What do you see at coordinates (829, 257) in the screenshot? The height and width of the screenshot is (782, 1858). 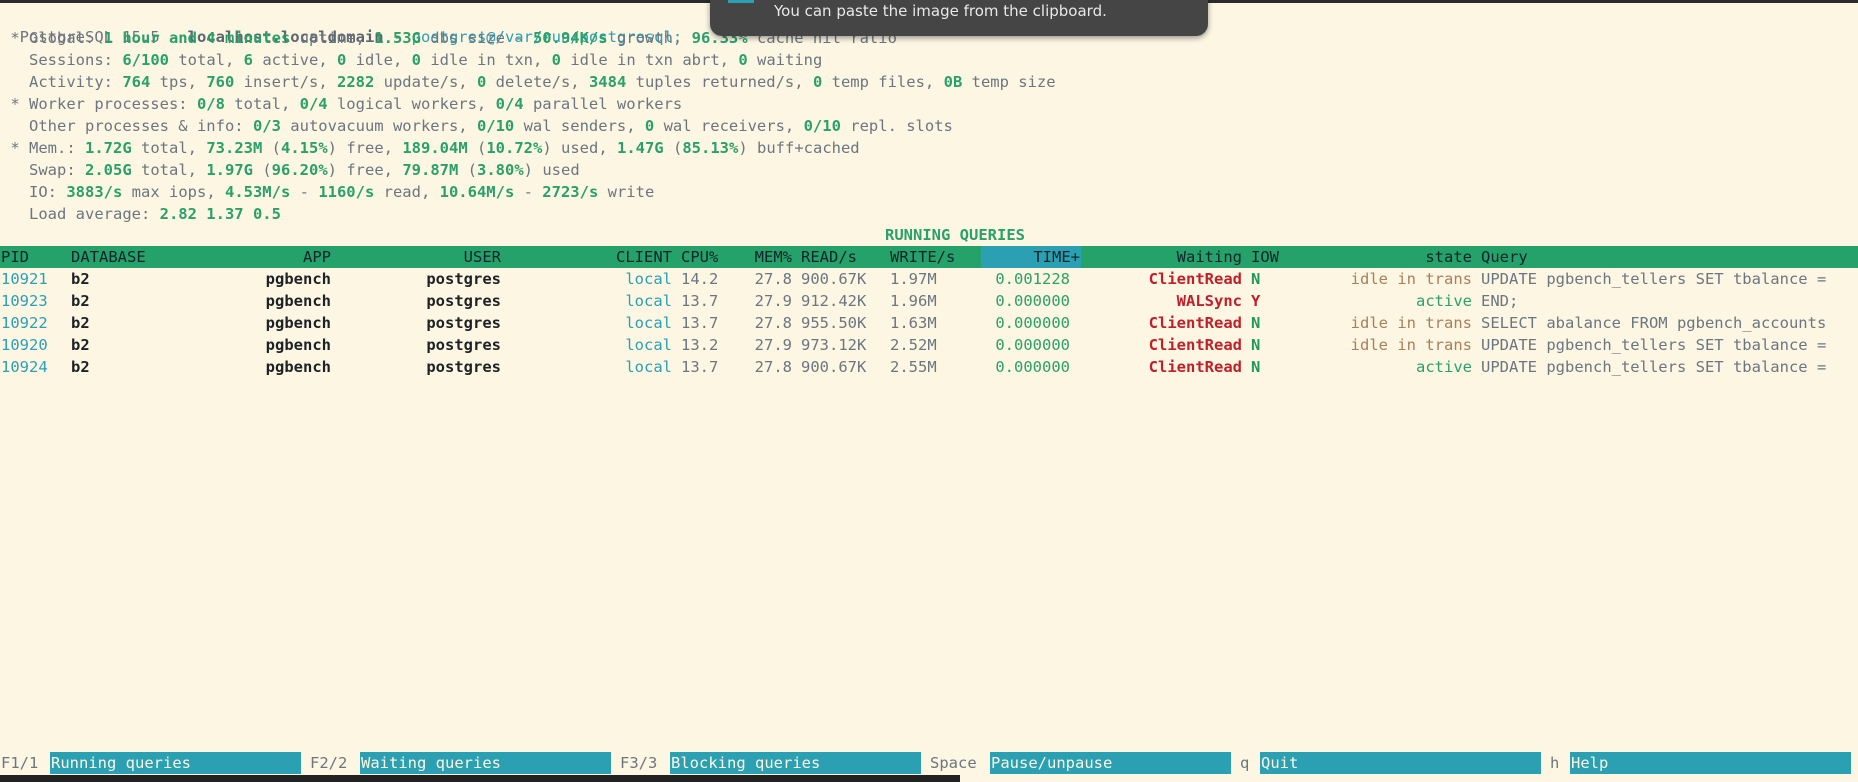 I see `col-read: READ/s` at bounding box center [829, 257].